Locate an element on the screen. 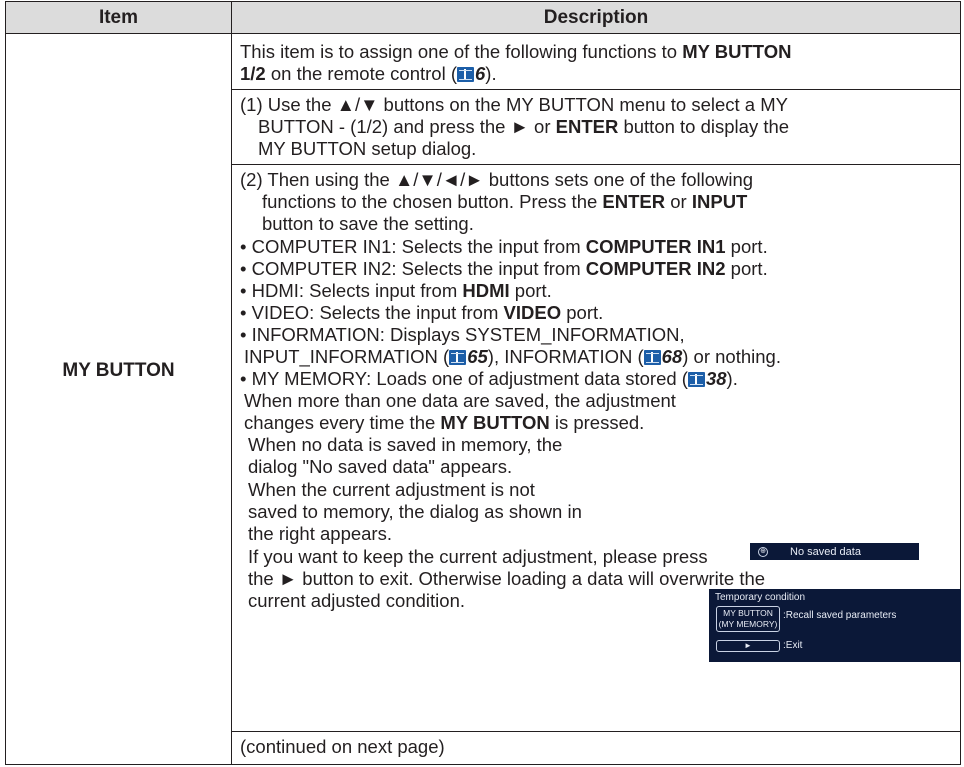 The image size is (964, 767). current-adjust-line: the right appears. is located at coordinates (320, 533).